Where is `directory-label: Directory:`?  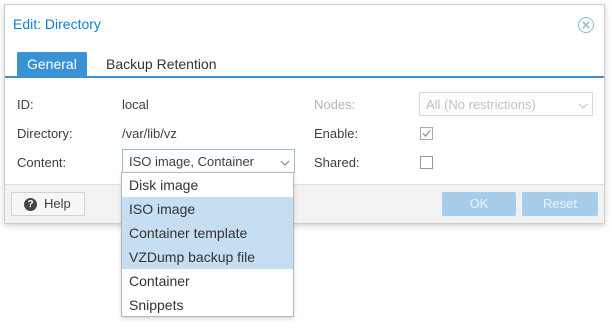 directory-label: Directory: is located at coordinates (45, 133).